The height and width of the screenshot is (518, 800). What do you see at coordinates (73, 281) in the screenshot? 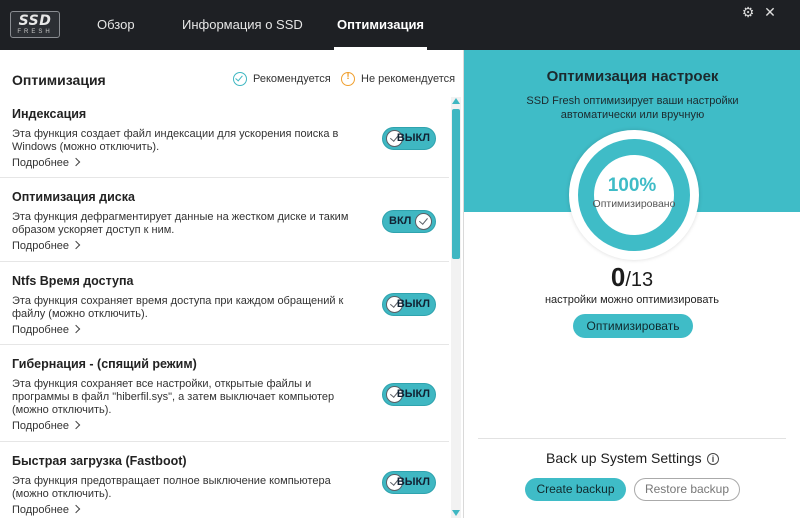
I see `item-title: Ntfs Время доступа` at bounding box center [73, 281].